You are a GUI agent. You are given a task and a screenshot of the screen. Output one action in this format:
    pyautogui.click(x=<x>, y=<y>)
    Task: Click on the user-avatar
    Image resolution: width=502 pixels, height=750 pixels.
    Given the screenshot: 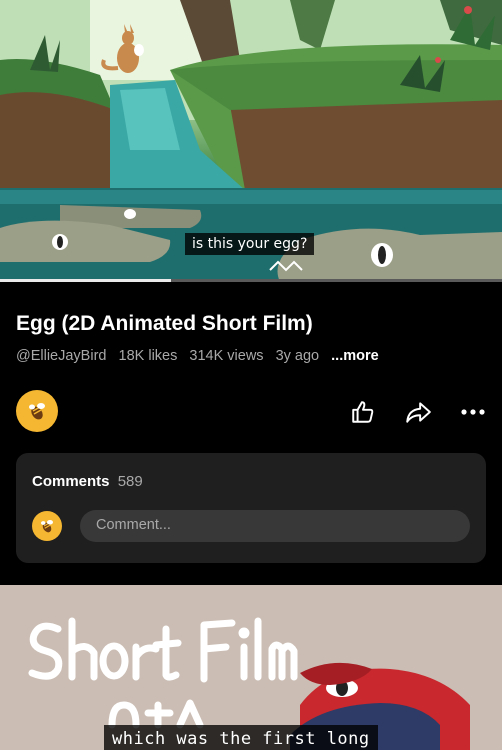 What is the action you would take?
    pyautogui.click(x=47, y=526)
    